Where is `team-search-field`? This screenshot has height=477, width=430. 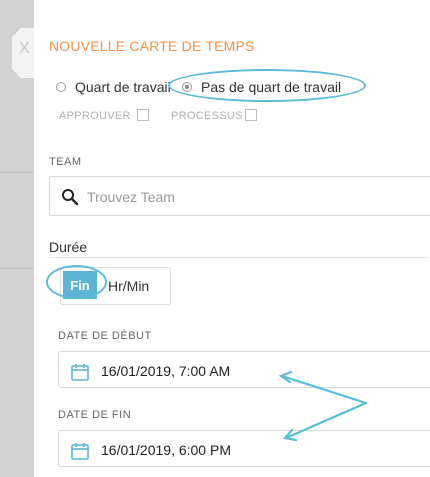
team-search-field is located at coordinates (239, 196).